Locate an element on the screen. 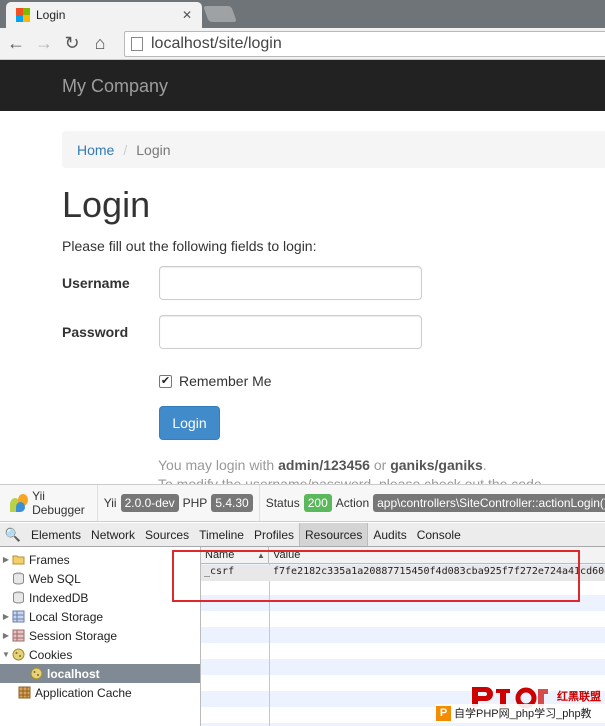 This screenshot has height=726, width=605. reload-icon: ↻ is located at coordinates (72, 44).